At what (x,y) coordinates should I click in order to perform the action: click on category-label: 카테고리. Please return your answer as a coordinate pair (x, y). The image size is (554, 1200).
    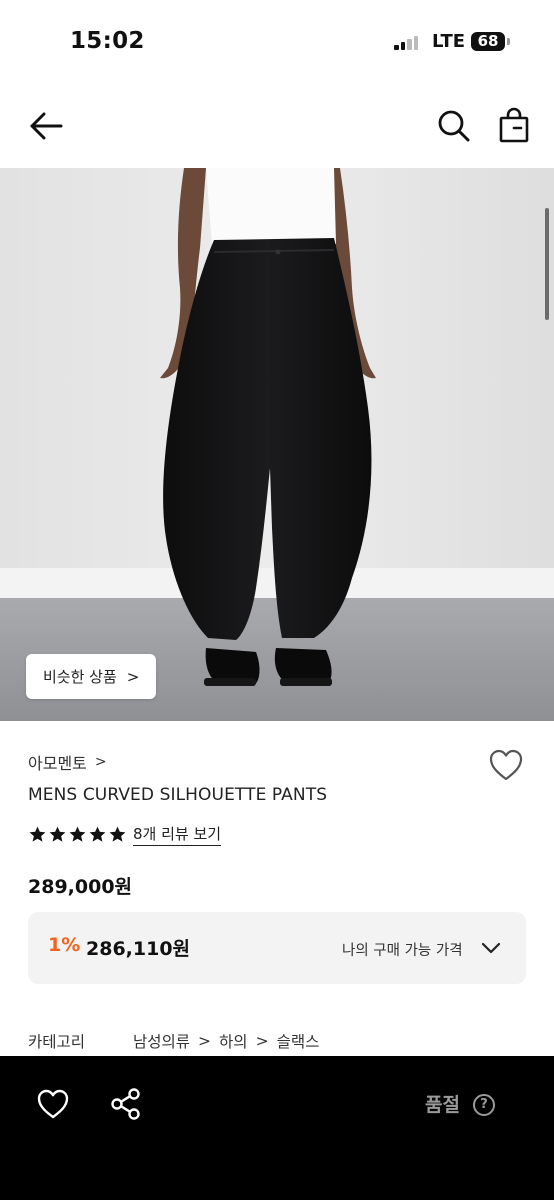
    Looking at the image, I should click on (57, 1042).